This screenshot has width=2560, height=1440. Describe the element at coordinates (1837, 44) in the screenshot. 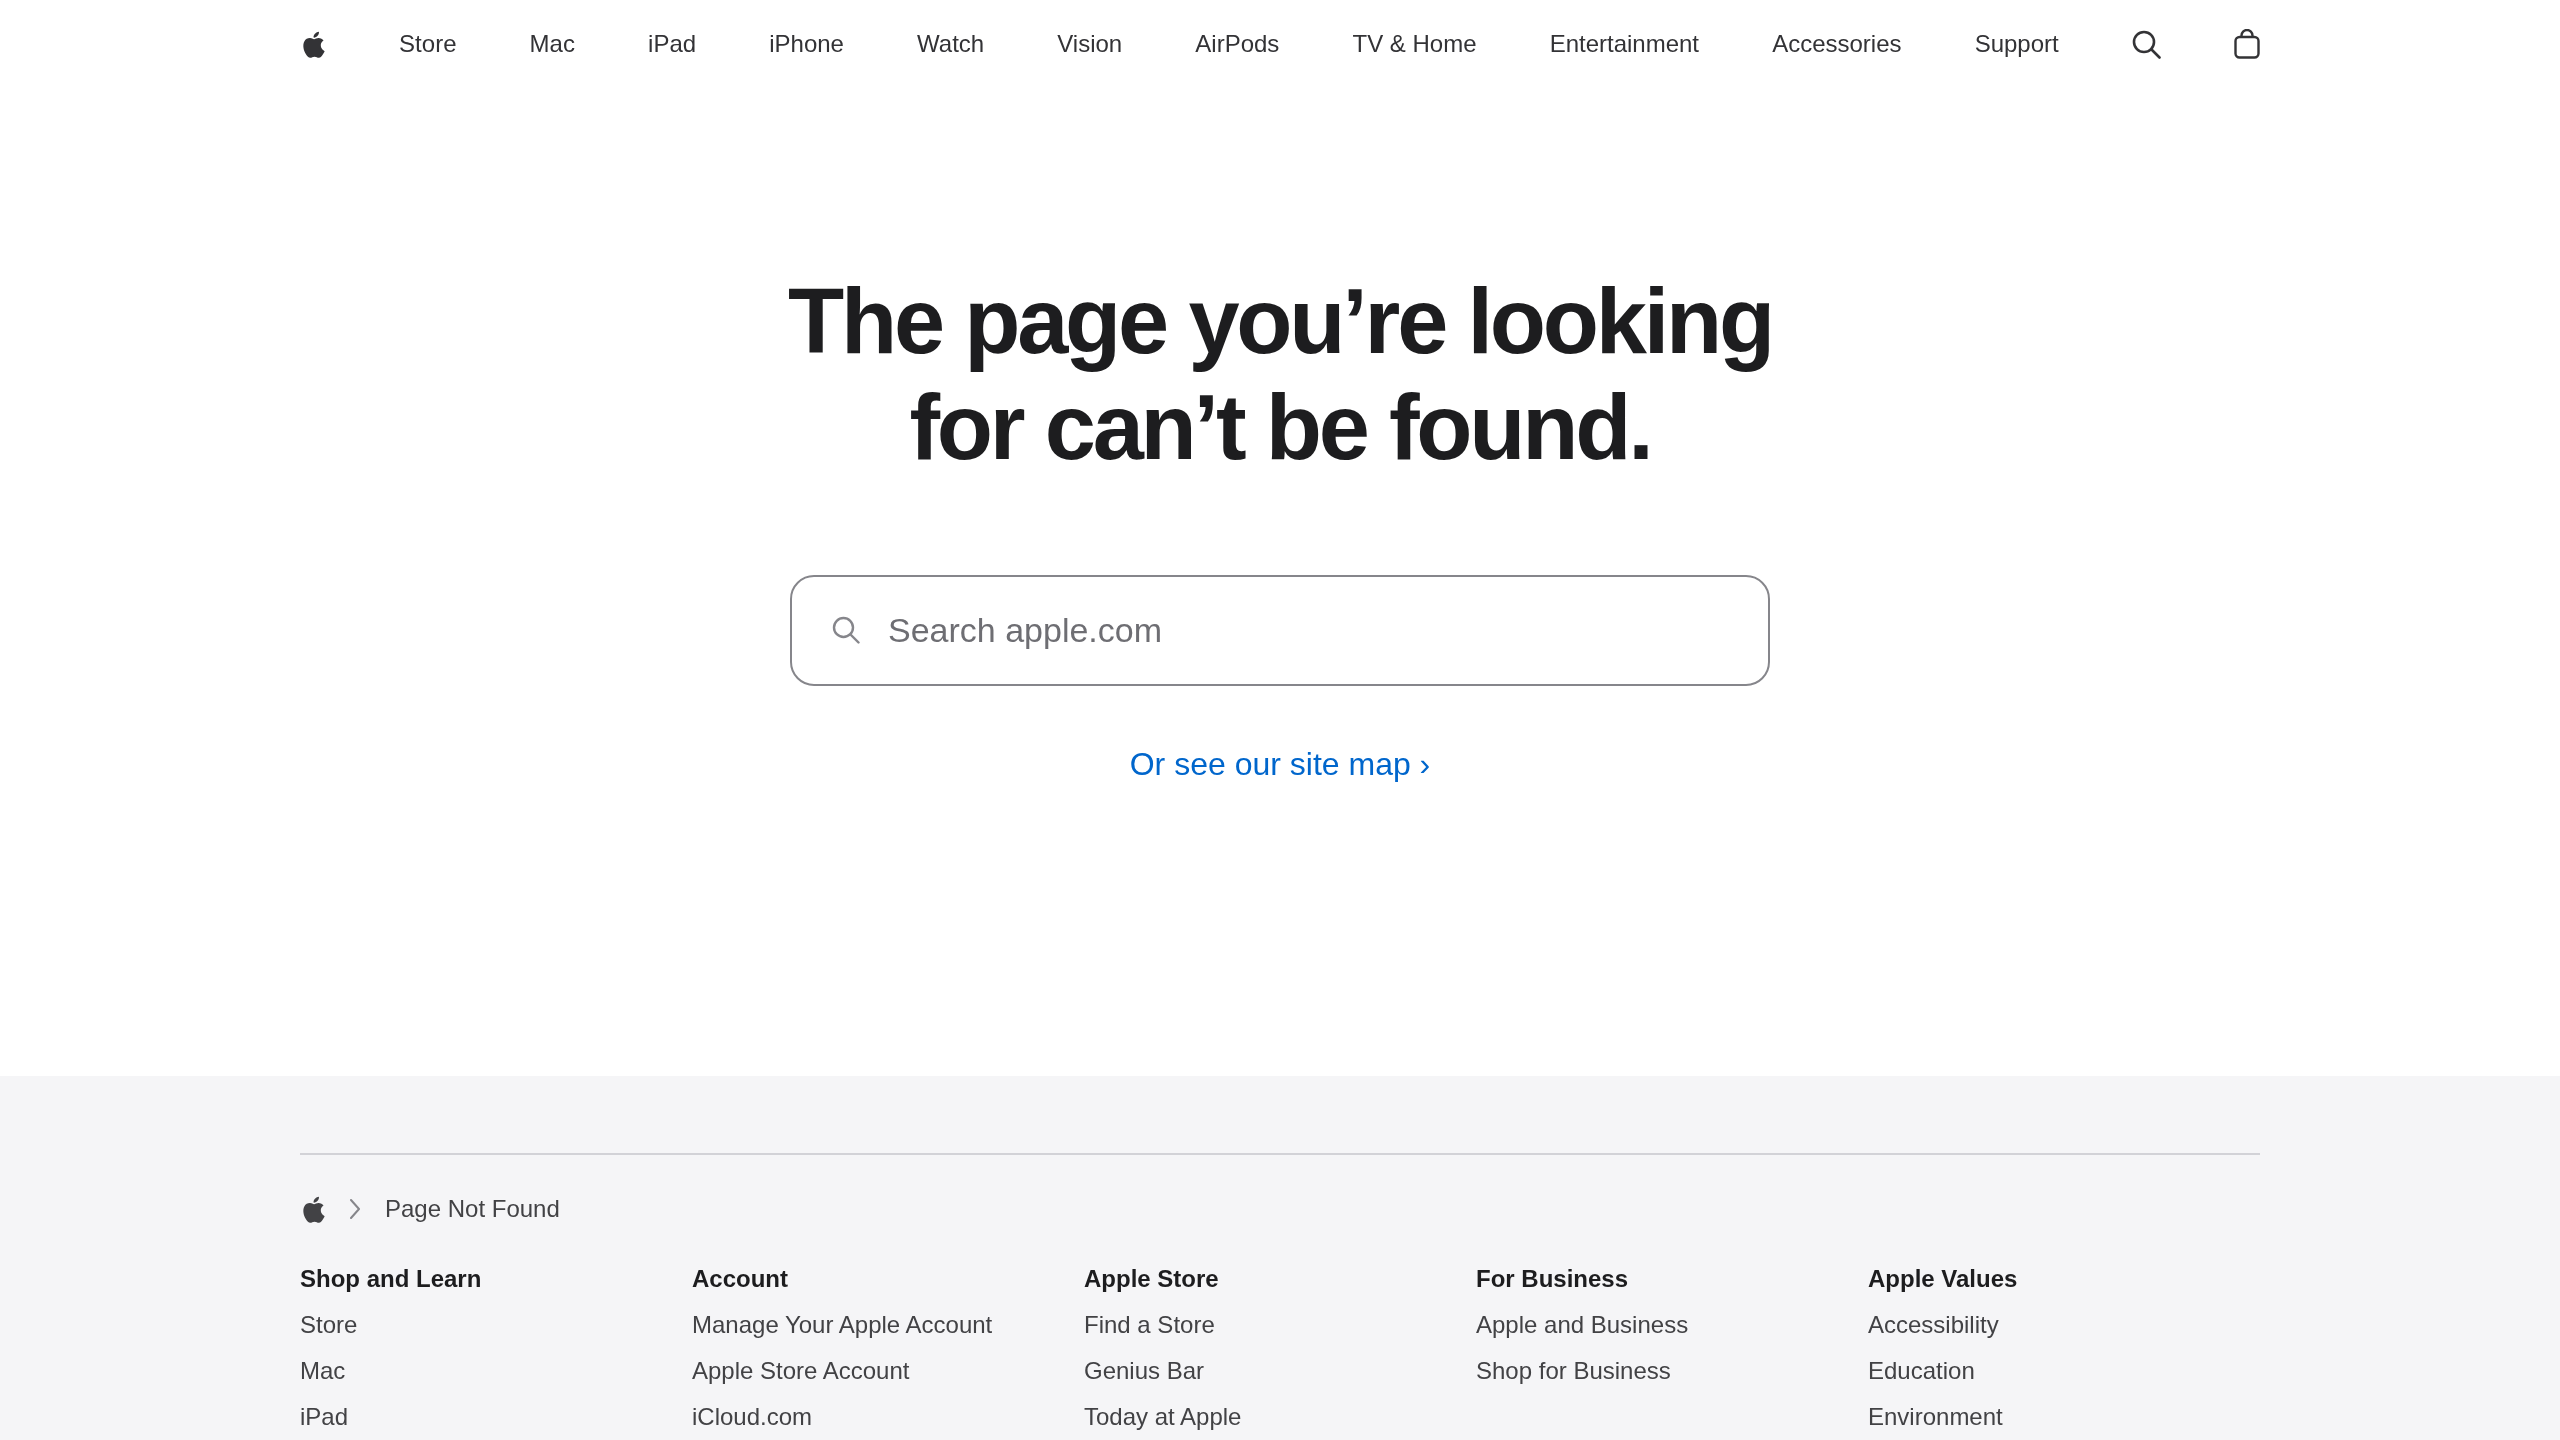

I see `nav-link: Accessories` at that location.